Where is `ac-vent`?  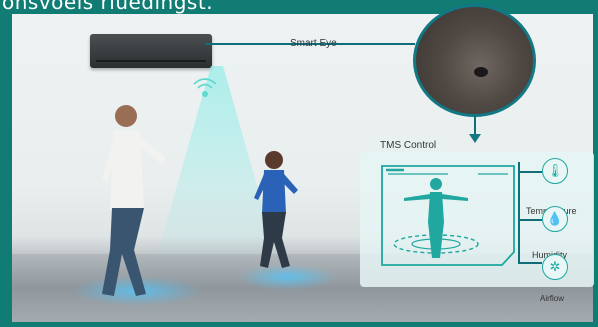 ac-vent is located at coordinates (151, 61).